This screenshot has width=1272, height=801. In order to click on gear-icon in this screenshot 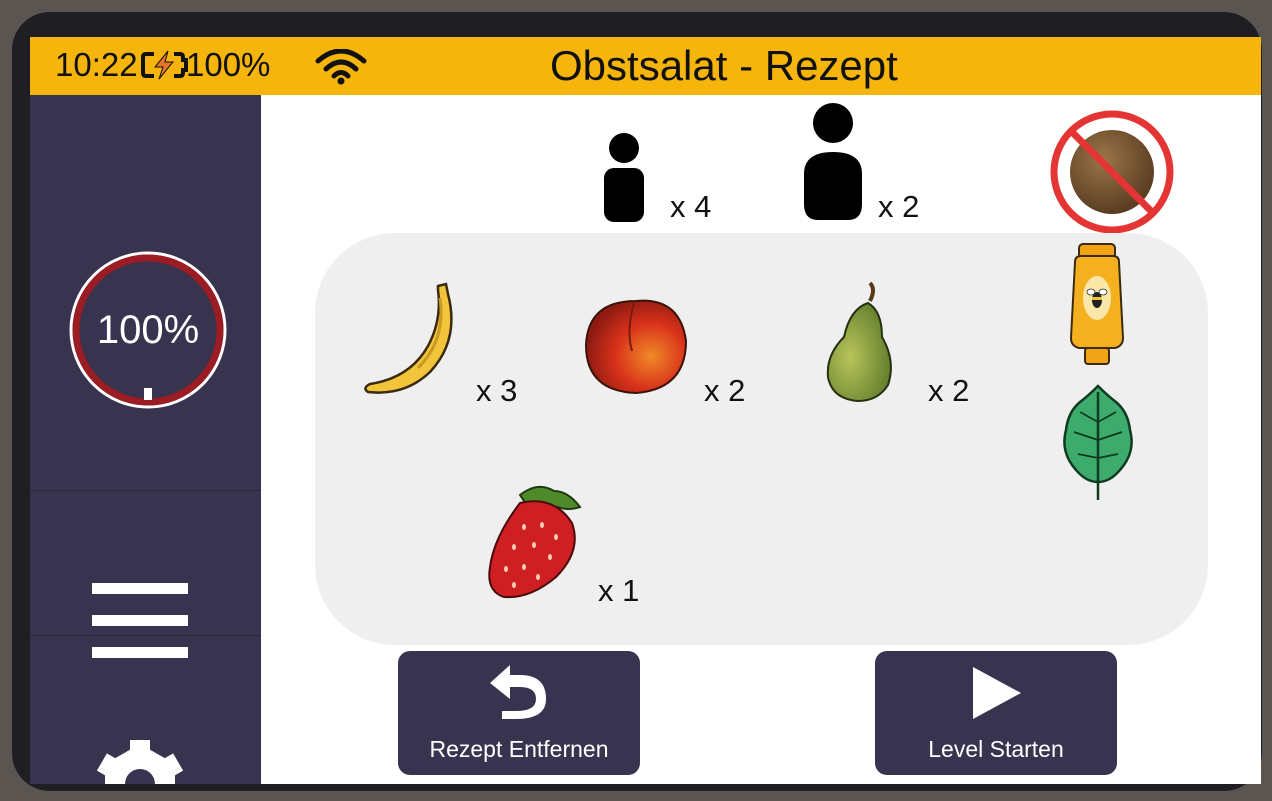, I will do `click(140, 762)`.